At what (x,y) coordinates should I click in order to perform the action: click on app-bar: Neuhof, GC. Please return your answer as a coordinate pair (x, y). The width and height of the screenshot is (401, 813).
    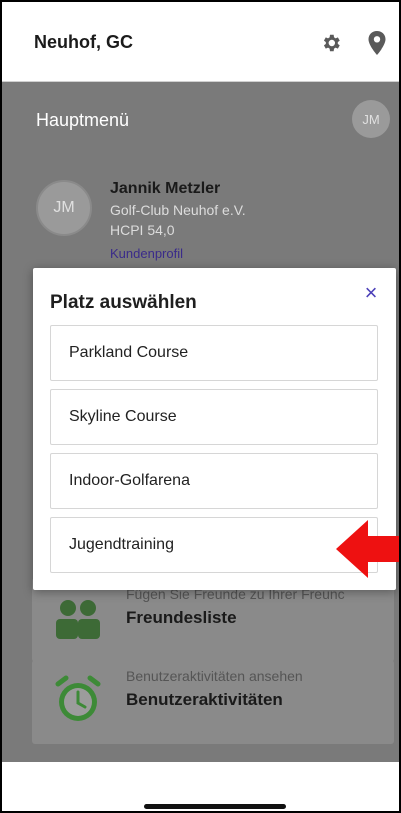
    Looking at the image, I should click on (200, 42).